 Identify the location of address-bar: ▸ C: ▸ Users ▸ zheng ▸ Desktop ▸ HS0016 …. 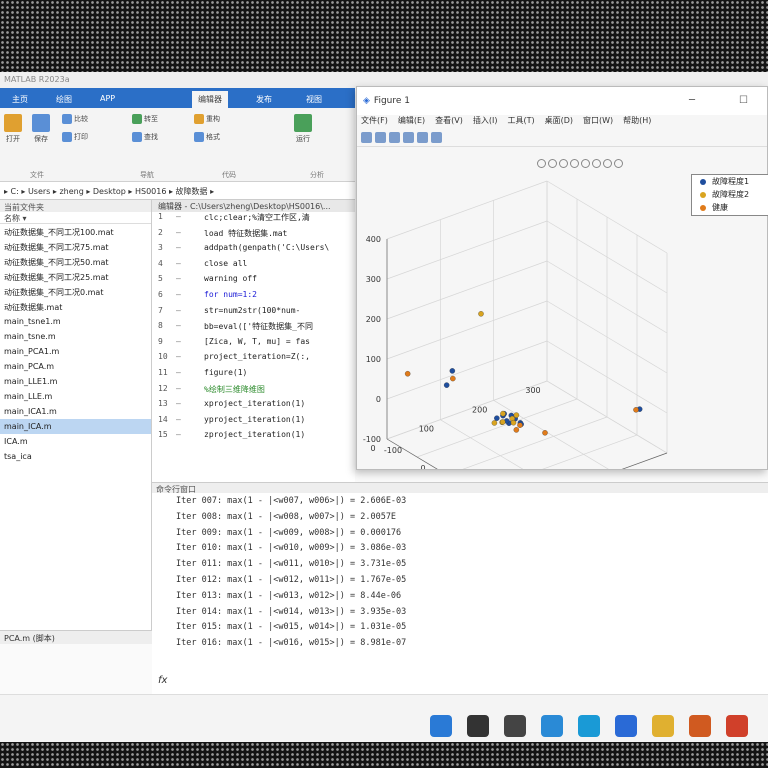
(177, 191).